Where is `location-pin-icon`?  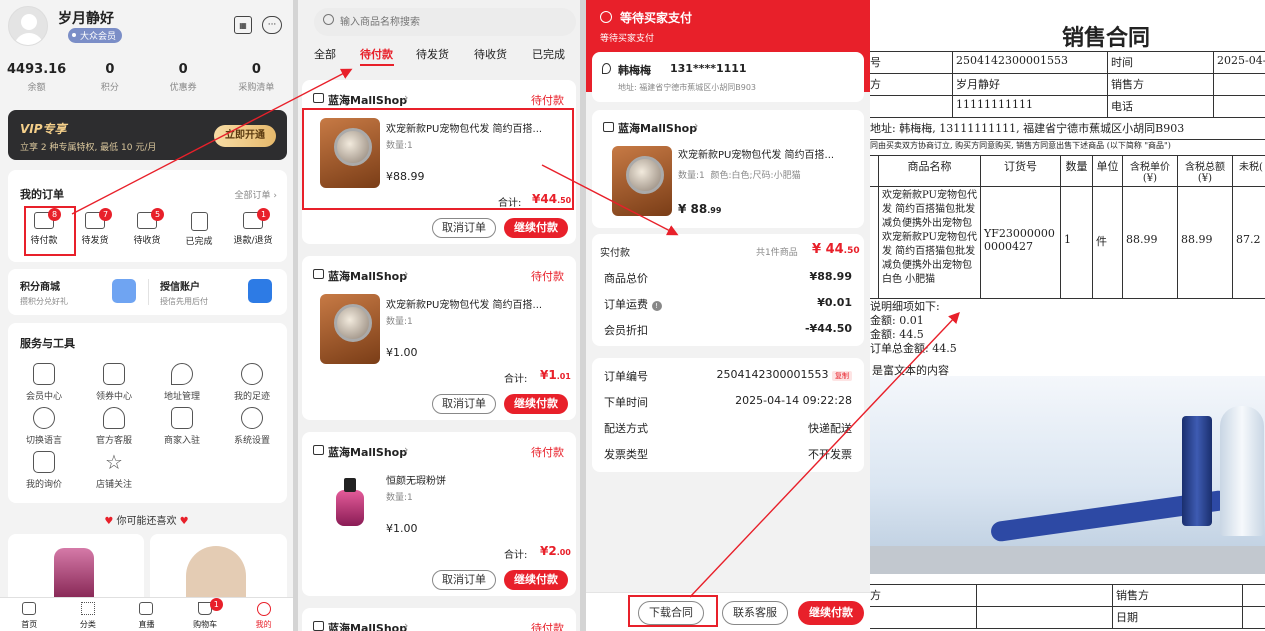
location-pin-icon is located at coordinates (606, 68).